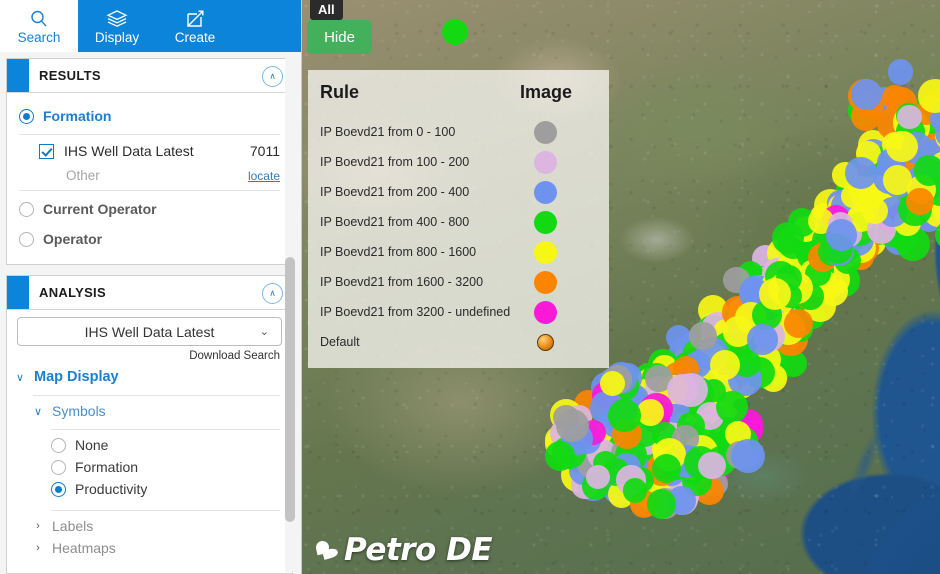 This screenshot has height=574, width=940. Describe the element at coordinates (26, 239) in the screenshot. I see `radio-operator` at that location.